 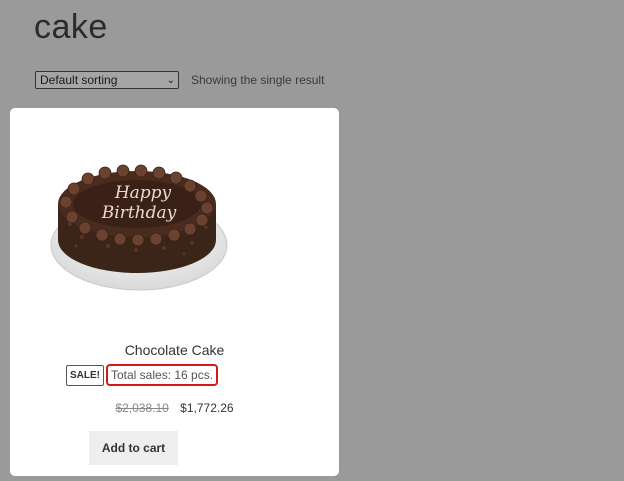 I want to click on total-sales-label: Total sales: 16 pcs., so click(x=162, y=375).